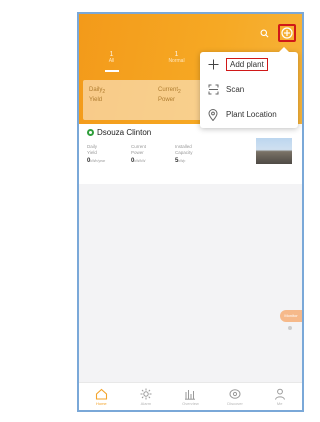  I want to click on plant-filter-tabs: 1 All 1 Normal, so click(144, 57).